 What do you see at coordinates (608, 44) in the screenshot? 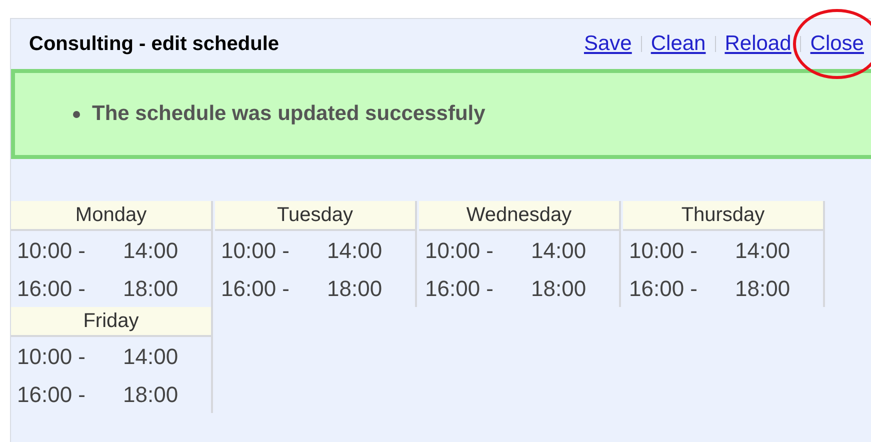
I see `toolbar-link: Save` at bounding box center [608, 44].